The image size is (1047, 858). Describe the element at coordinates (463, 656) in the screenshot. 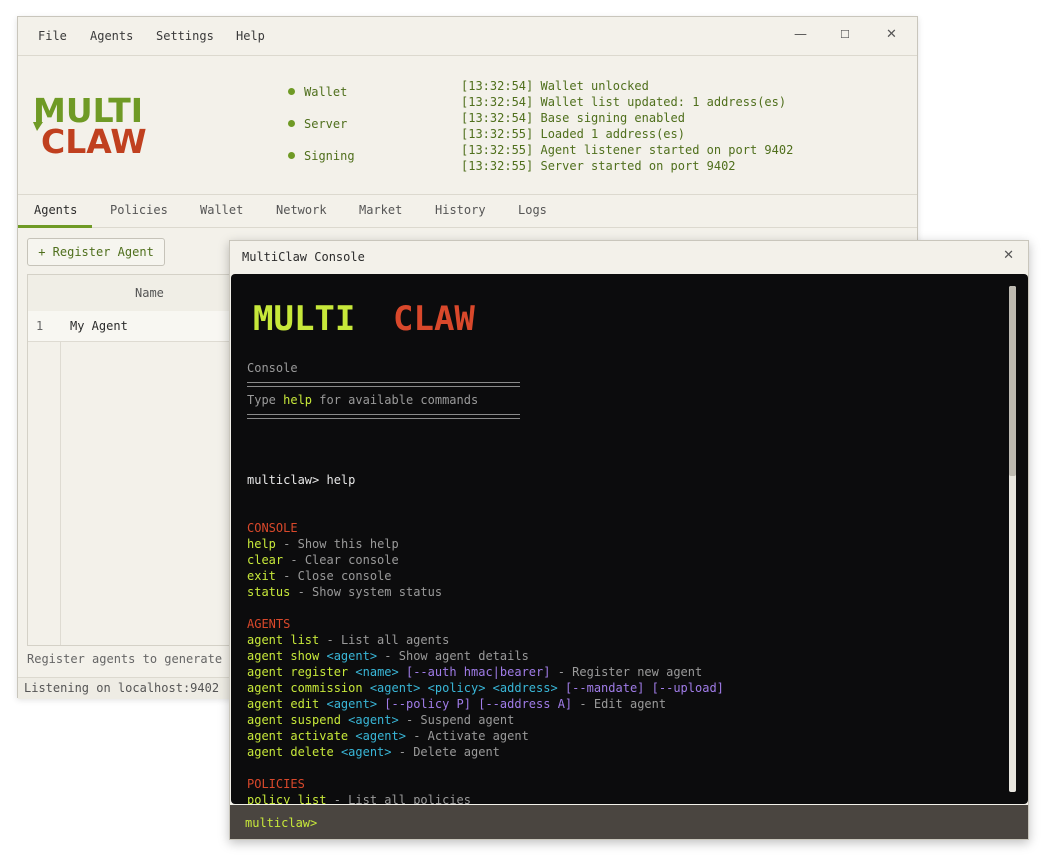

I see `help-description: Show agent details` at that location.